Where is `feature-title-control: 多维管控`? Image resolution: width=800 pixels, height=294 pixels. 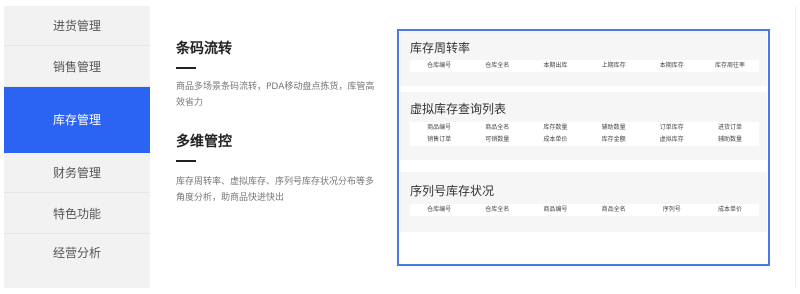
feature-title-control: 多维管控 is located at coordinates (204, 142).